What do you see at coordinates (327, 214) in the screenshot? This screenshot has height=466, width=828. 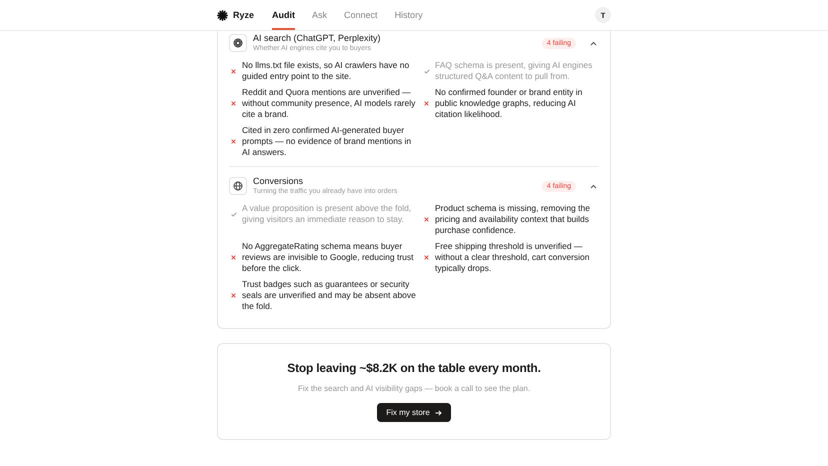 I see `finding-text: A value proposition is present above the fold, giving visitors an immediate reason to stay.` at bounding box center [327, 214].